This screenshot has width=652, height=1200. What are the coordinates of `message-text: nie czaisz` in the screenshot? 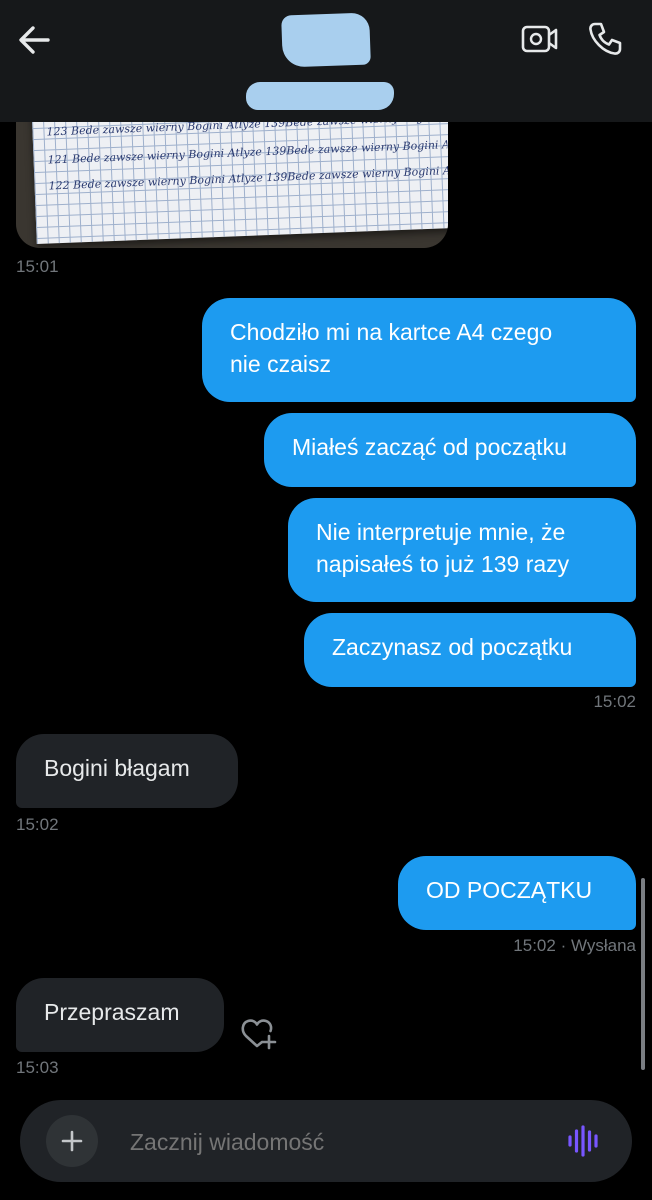 It's located at (280, 364).